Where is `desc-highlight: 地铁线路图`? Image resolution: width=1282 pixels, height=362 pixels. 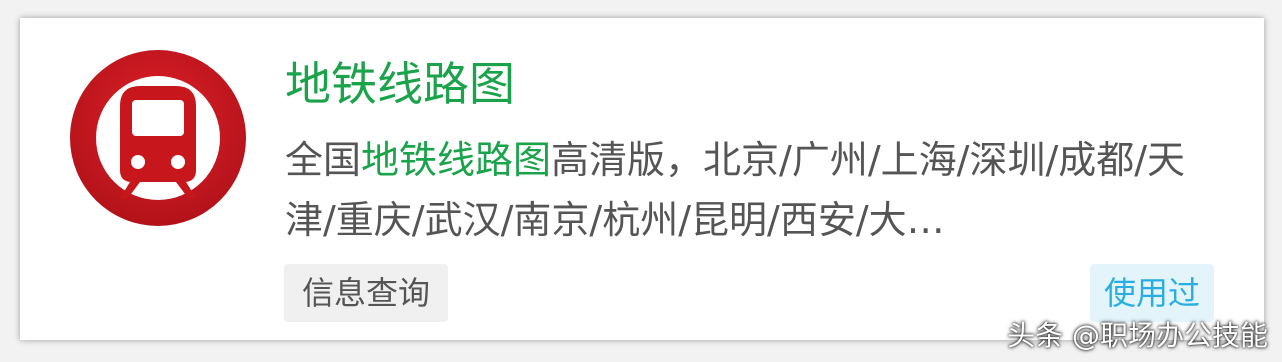
desc-highlight: 地铁线路图 is located at coordinates (456, 160).